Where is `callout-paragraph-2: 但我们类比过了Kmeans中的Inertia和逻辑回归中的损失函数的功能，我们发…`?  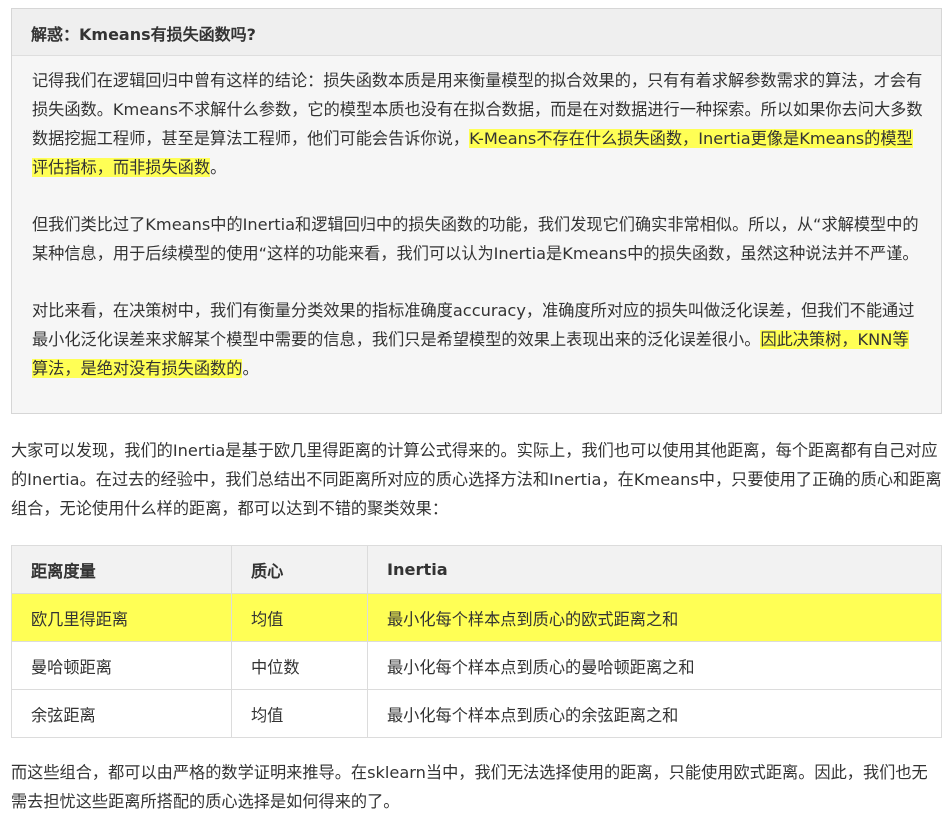
callout-paragraph-2: 但我们类比过了Kmeans中的Inertia和逻辑回归中的损失函数的功能，我们发… is located at coordinates (475, 239).